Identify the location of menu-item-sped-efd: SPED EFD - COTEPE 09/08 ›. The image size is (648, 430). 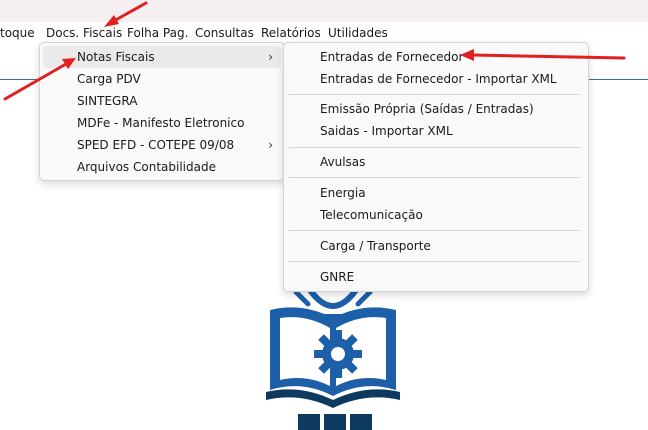
(162, 145).